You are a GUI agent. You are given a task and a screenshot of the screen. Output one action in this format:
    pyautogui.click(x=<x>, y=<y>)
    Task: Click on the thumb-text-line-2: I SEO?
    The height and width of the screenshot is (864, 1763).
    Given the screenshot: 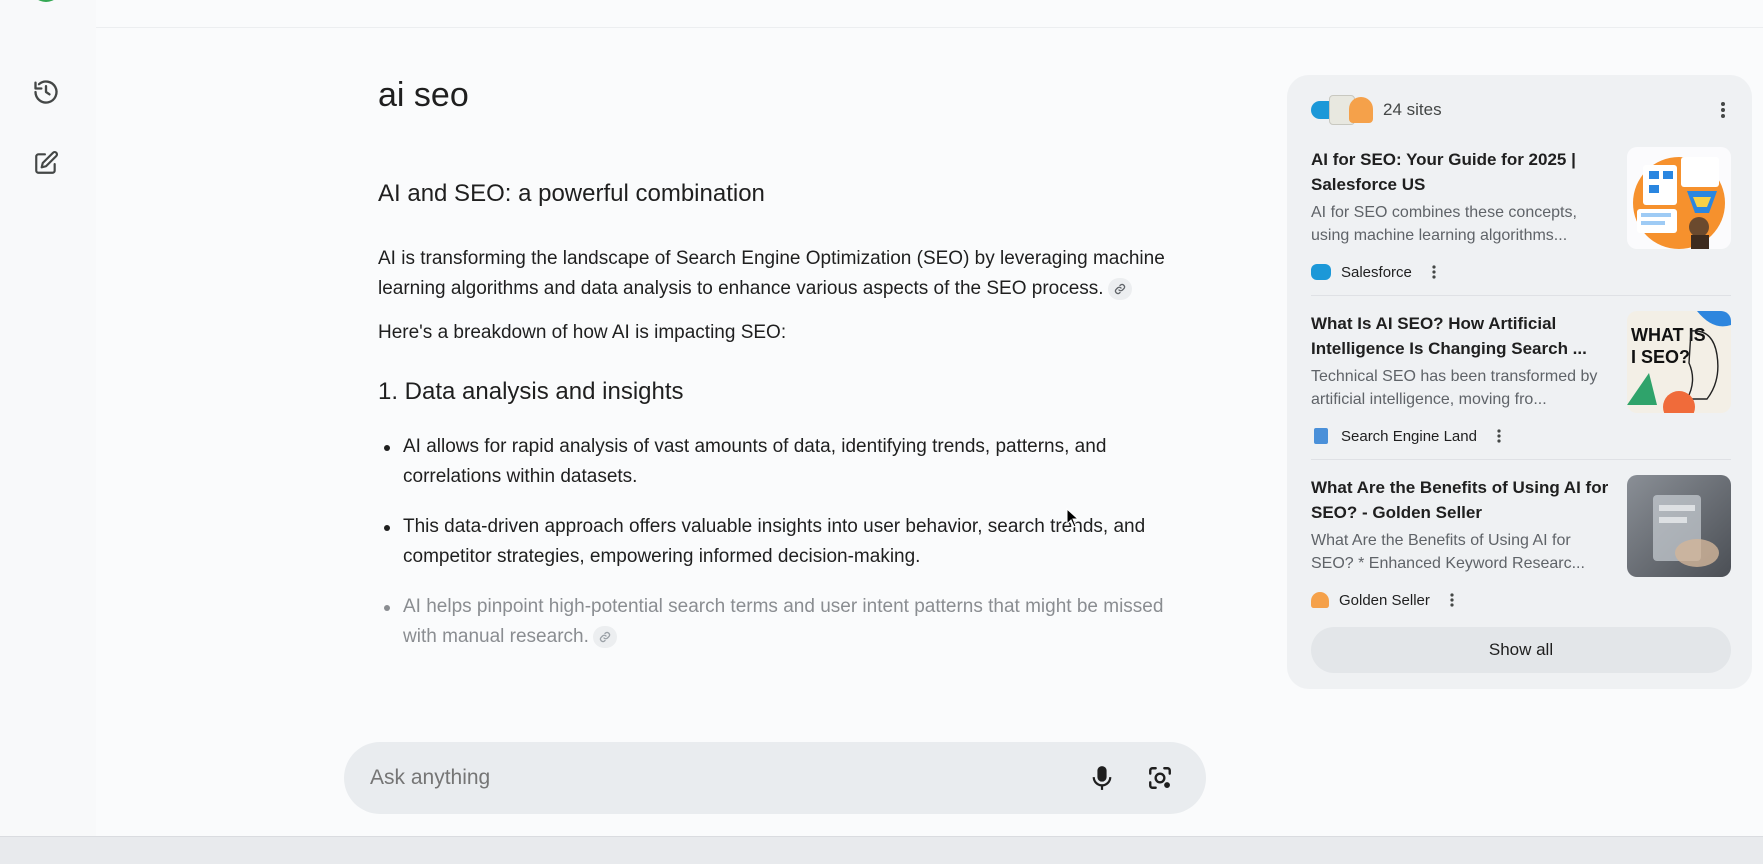 What is the action you would take?
    pyautogui.click(x=1660, y=357)
    